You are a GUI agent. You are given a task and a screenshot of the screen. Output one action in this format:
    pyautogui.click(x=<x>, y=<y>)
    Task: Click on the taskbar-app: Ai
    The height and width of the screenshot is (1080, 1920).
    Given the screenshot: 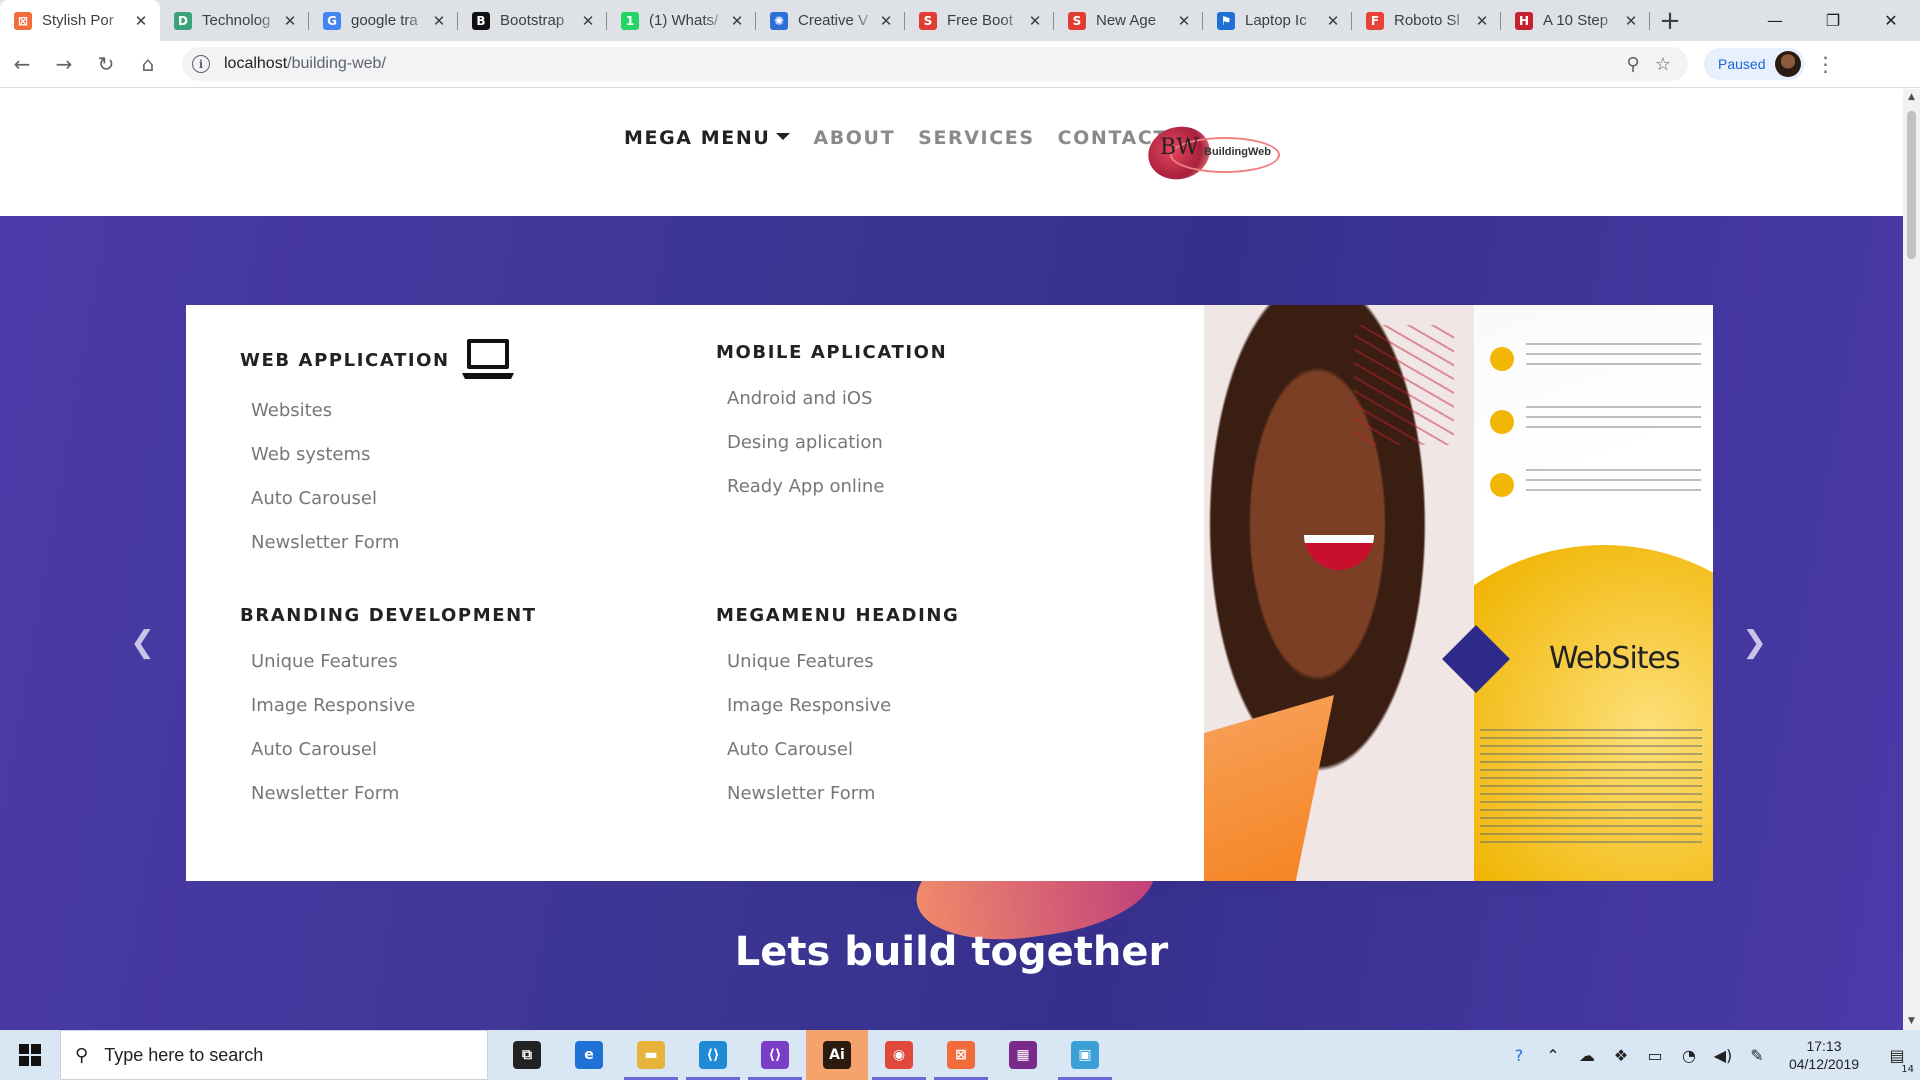 What is the action you would take?
    pyautogui.click(x=837, y=1055)
    